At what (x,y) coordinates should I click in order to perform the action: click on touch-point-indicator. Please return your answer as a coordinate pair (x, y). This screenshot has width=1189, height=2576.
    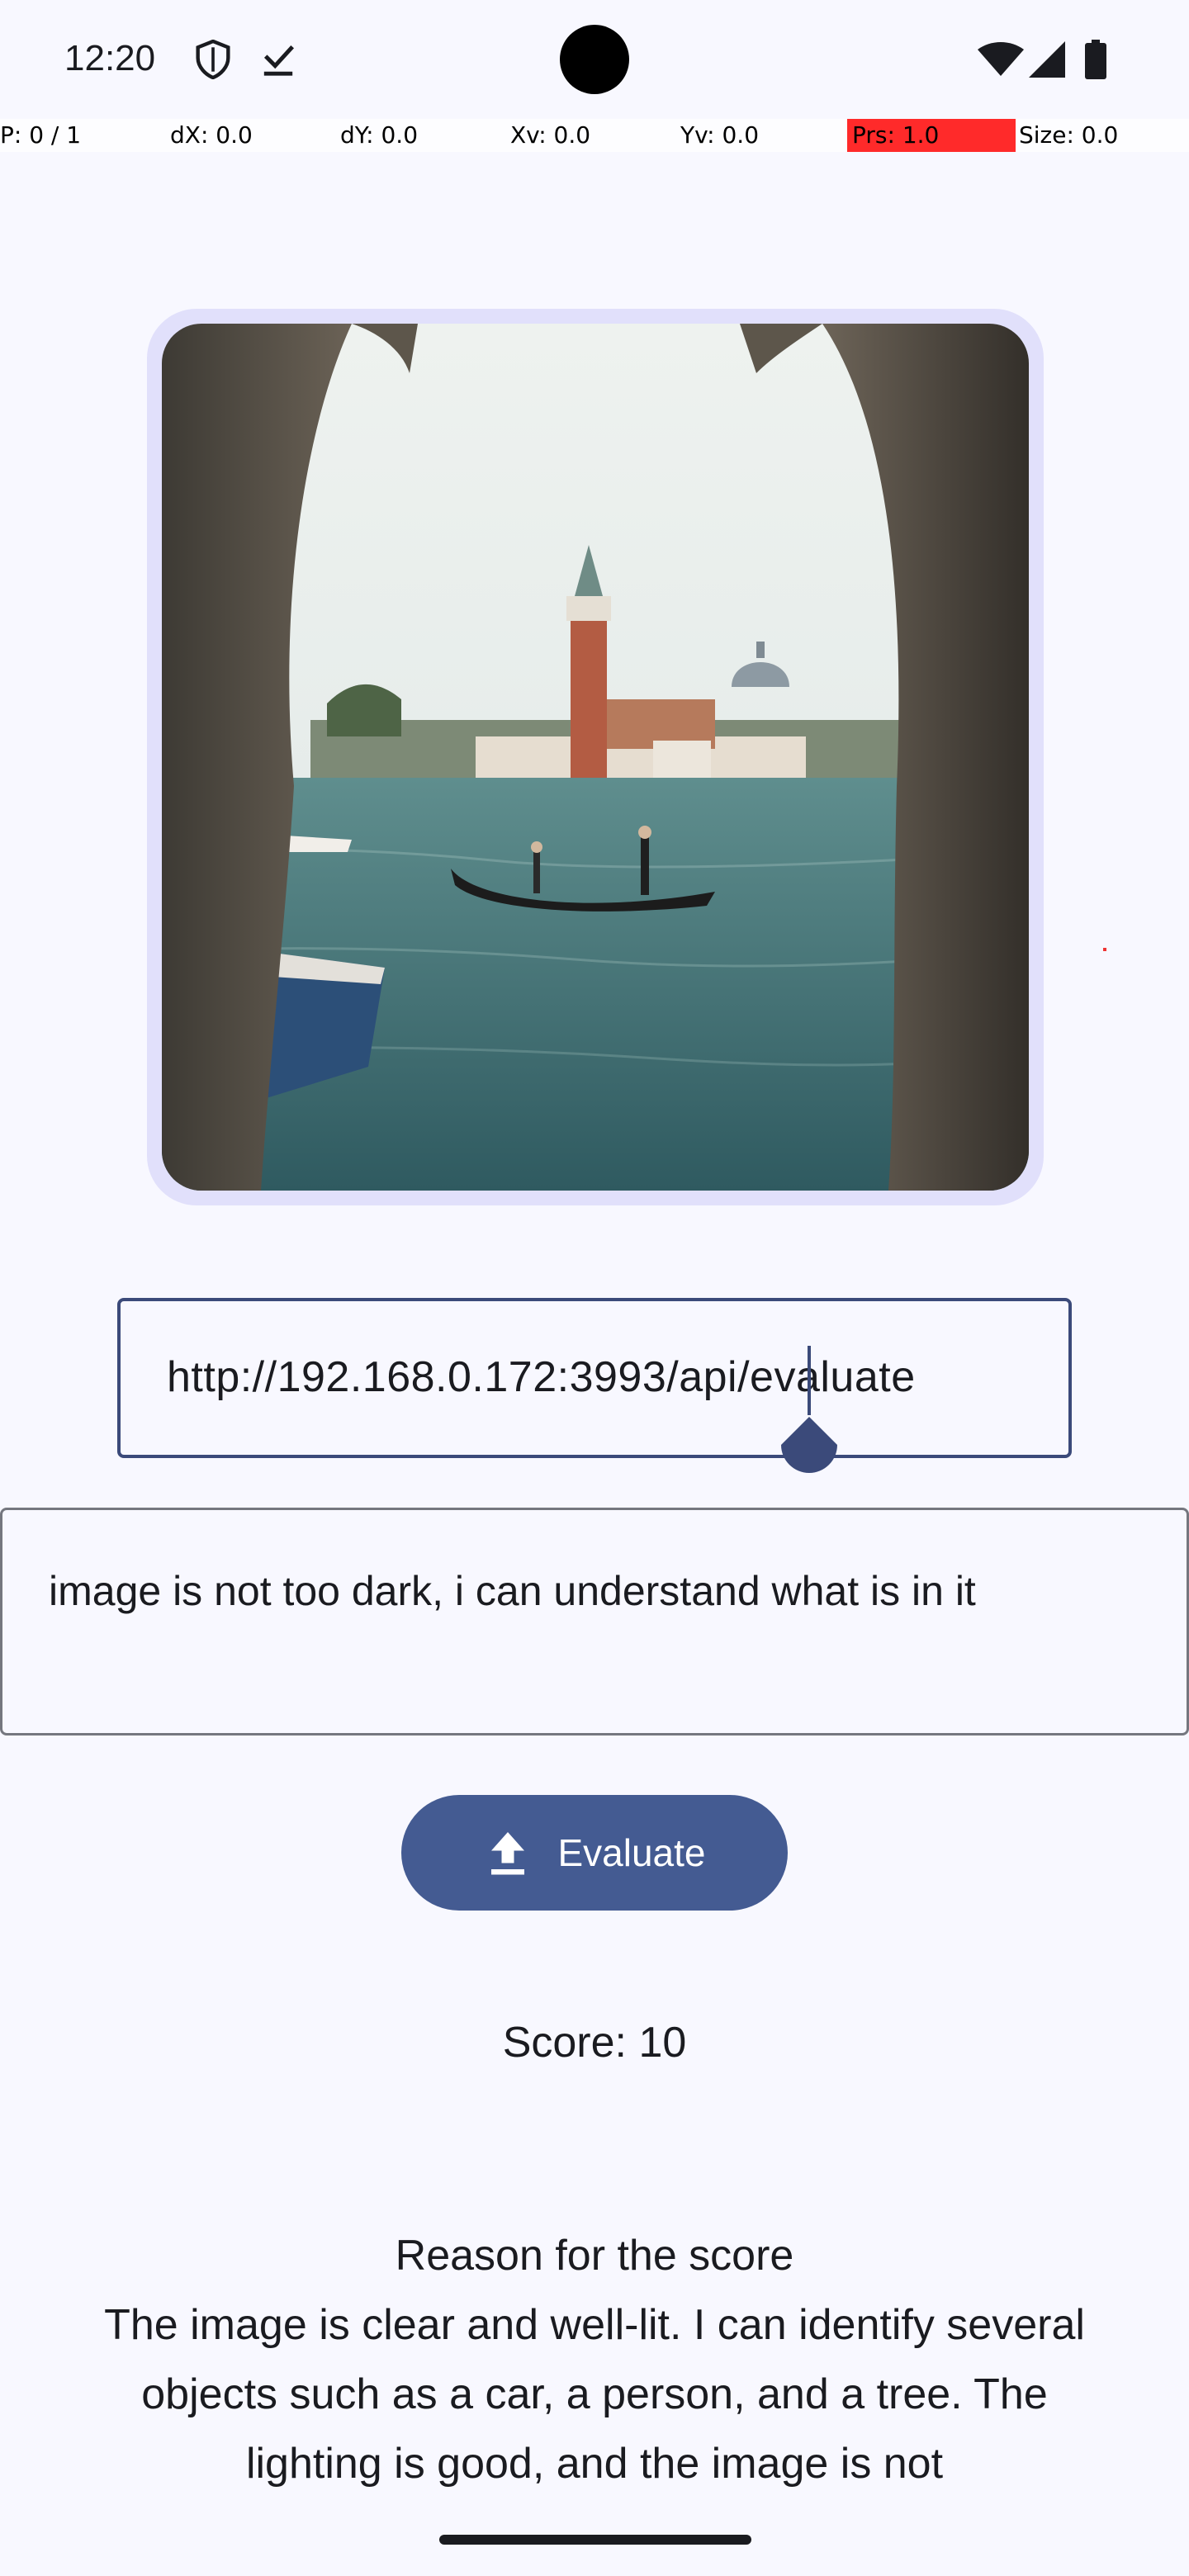
    Looking at the image, I should click on (1104, 949).